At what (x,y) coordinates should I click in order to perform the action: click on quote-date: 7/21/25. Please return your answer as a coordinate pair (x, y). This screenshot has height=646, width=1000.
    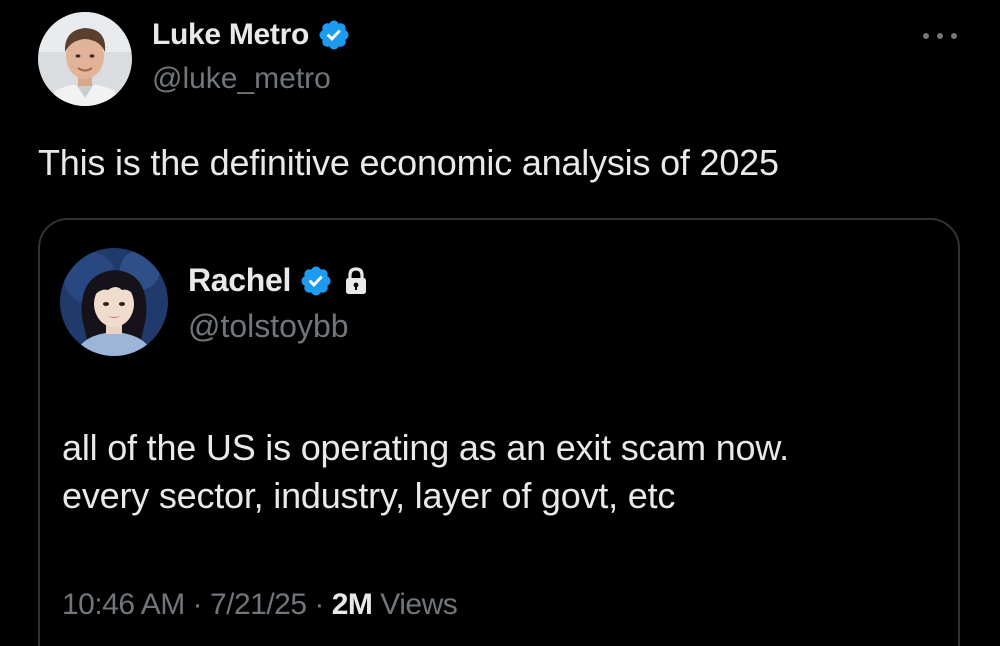
    Looking at the image, I should click on (258, 604).